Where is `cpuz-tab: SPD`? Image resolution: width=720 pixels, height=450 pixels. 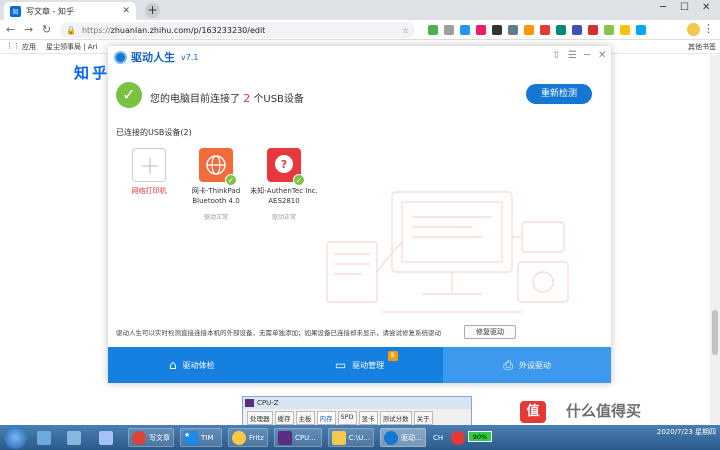
cpuz-tab: SPD is located at coordinates (347, 418).